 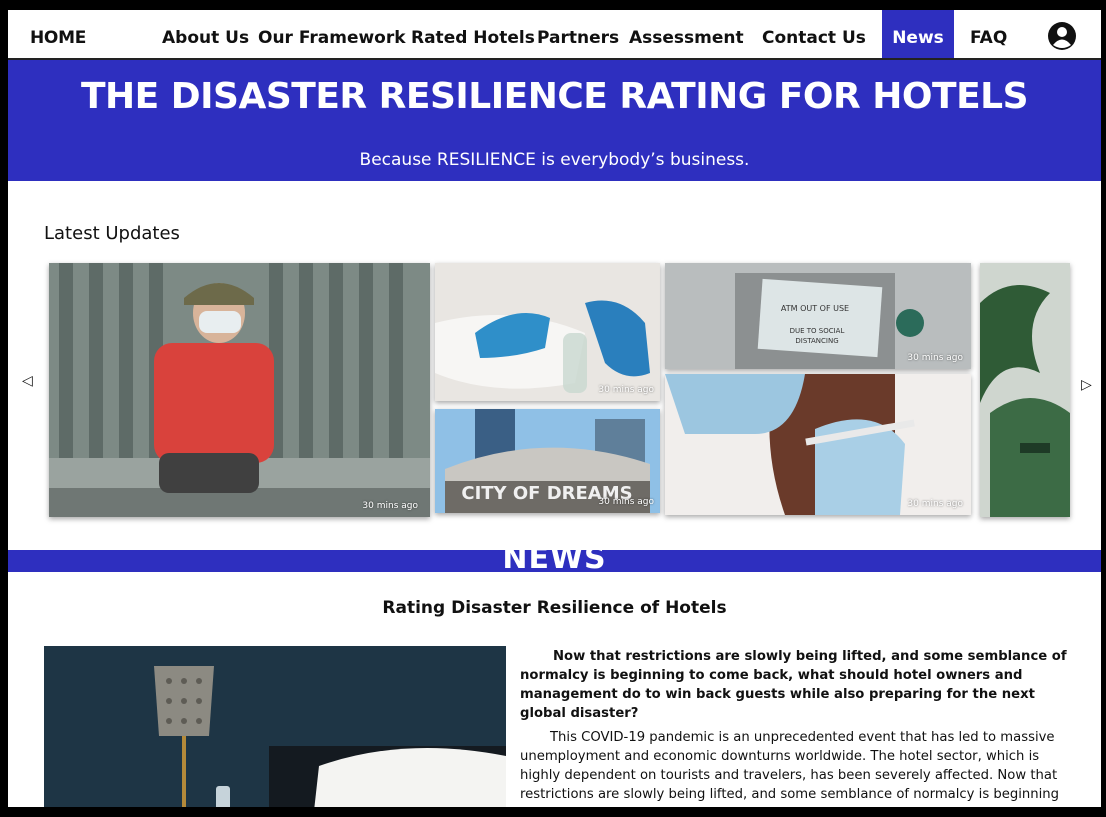 What do you see at coordinates (112, 233) in the screenshot?
I see `latest-updates-heading: Latest Updates` at bounding box center [112, 233].